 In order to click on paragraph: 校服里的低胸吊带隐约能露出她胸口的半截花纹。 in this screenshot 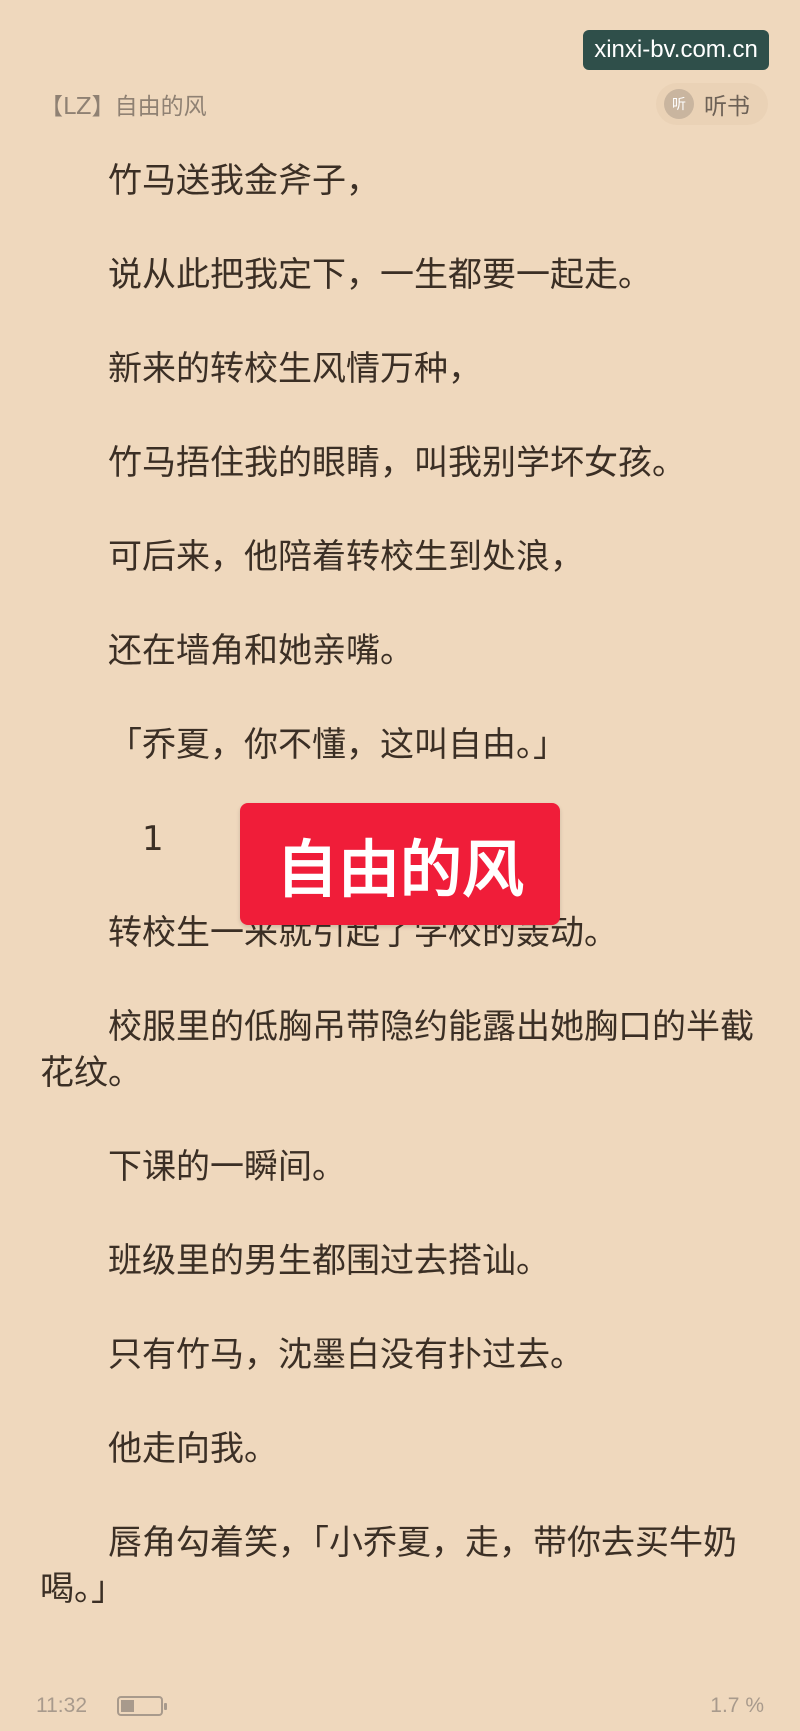, I will do `click(397, 1050)`.